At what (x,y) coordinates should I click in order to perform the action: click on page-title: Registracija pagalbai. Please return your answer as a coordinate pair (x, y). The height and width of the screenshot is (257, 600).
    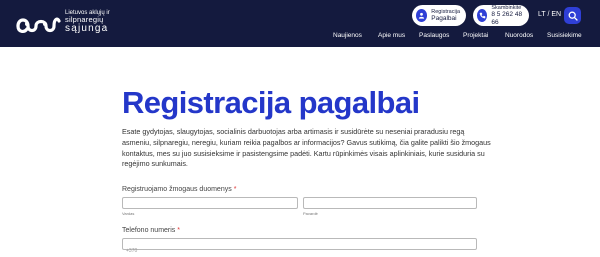
    Looking at the image, I should click on (271, 102).